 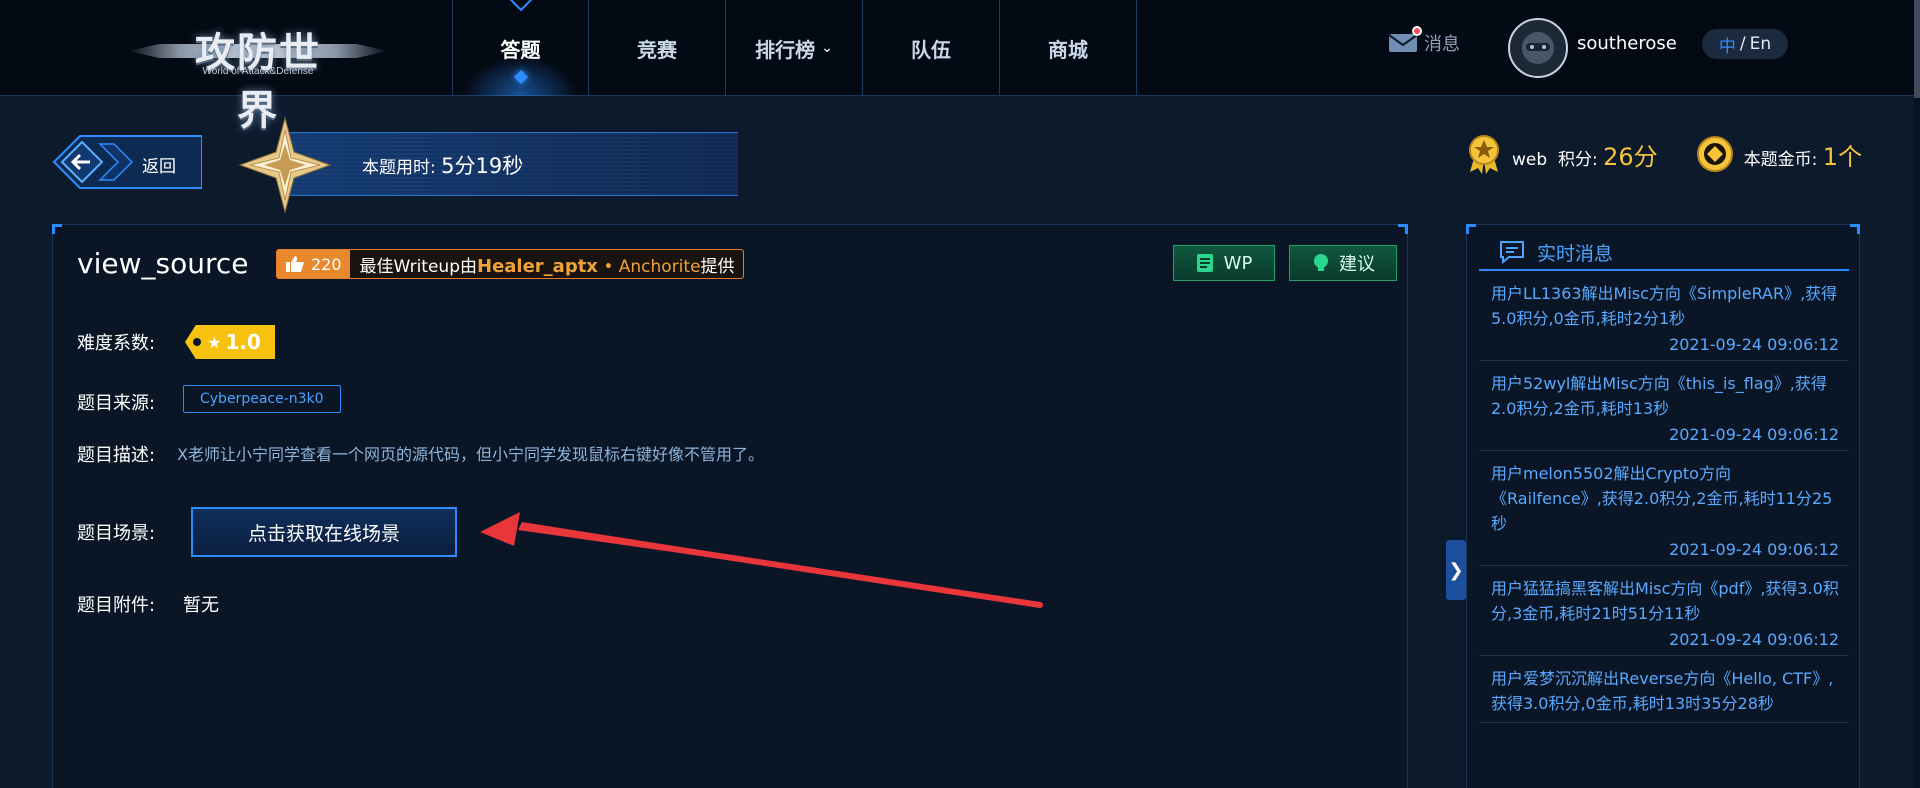 I want to click on language-switch: 中 / En, so click(x=1745, y=44).